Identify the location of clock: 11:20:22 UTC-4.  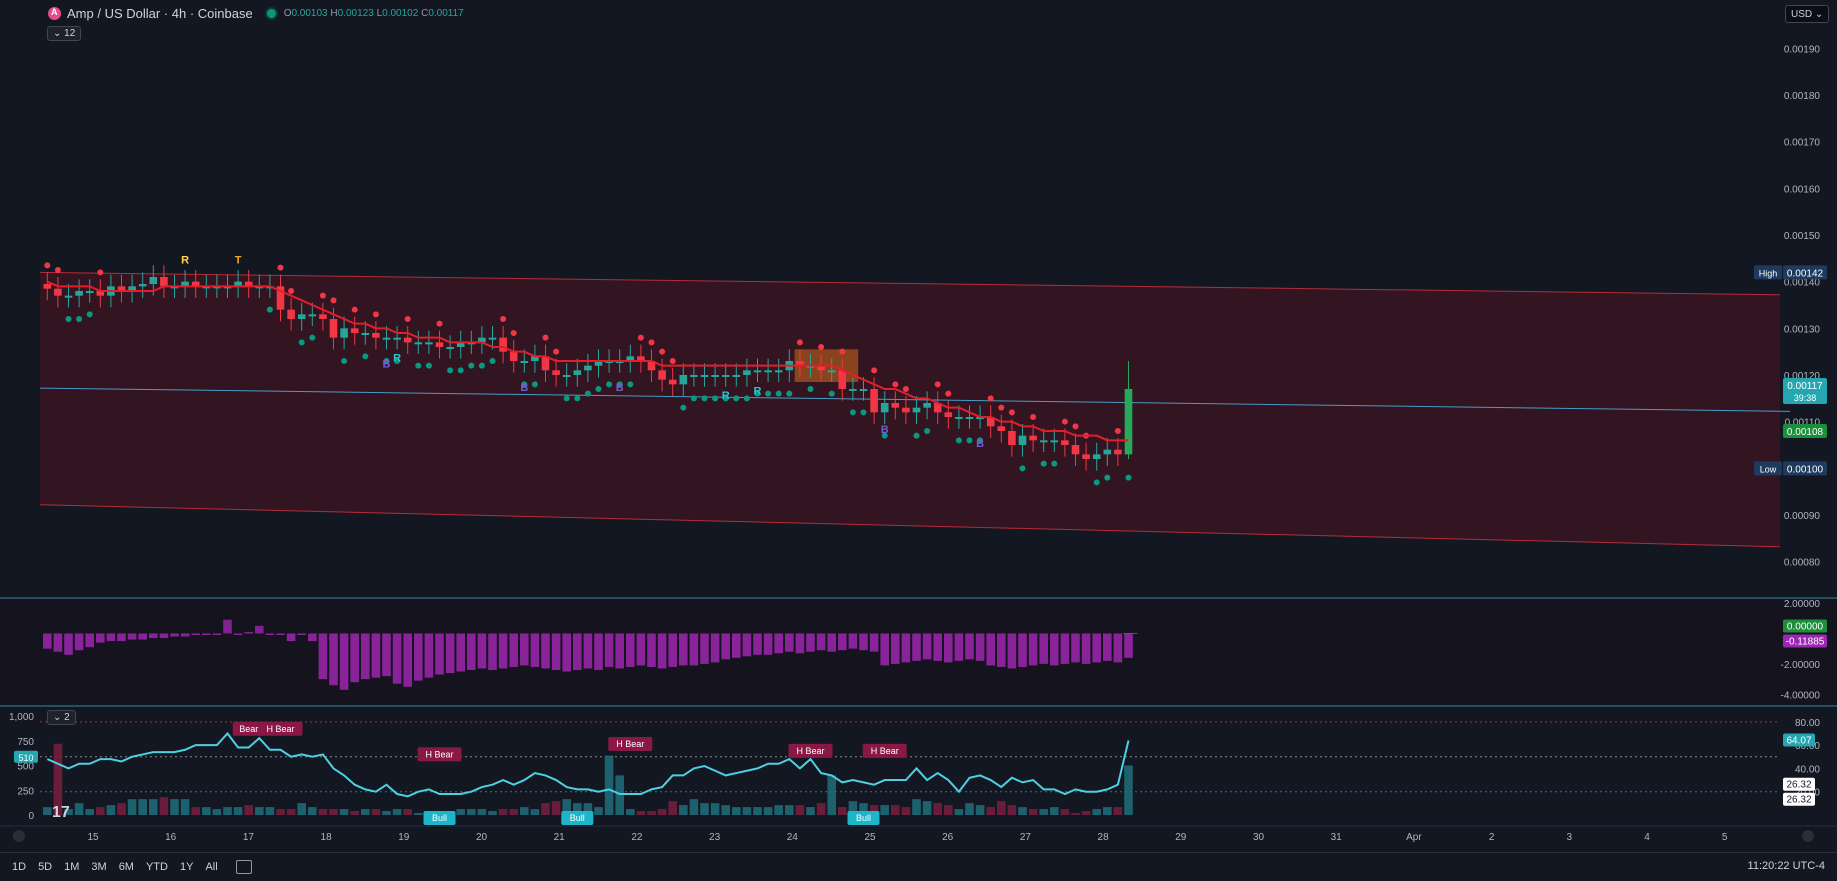
(1786, 866).